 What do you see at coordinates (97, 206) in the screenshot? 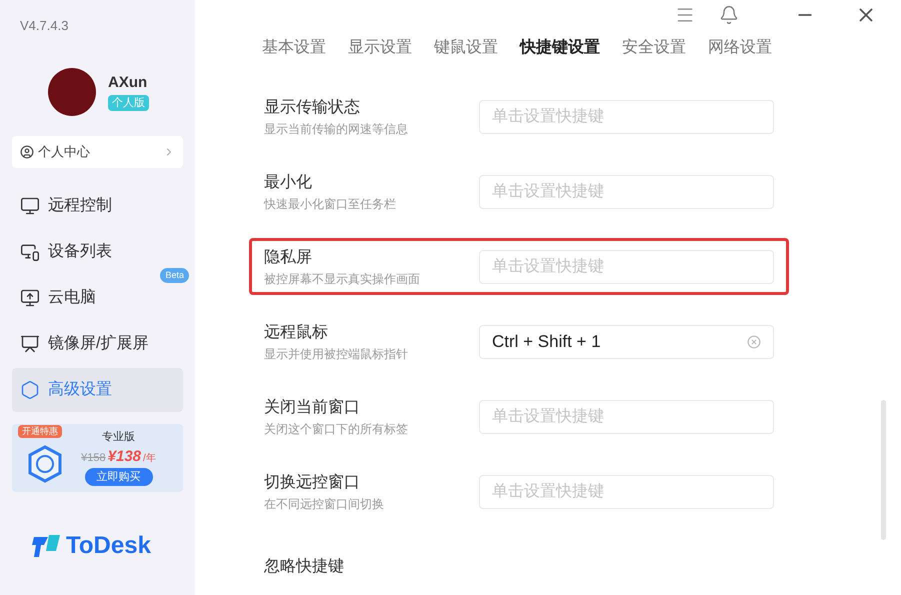
I see `nav-item: 远程控制` at bounding box center [97, 206].